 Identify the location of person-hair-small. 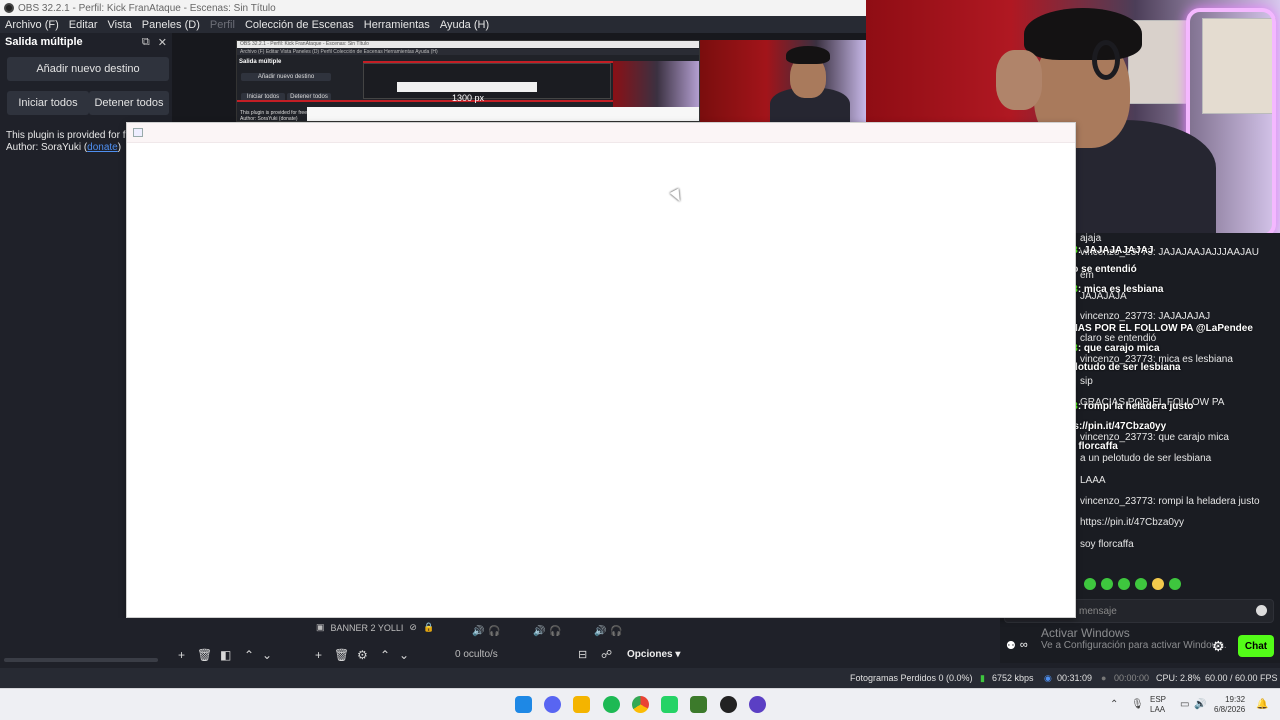
(808, 55).